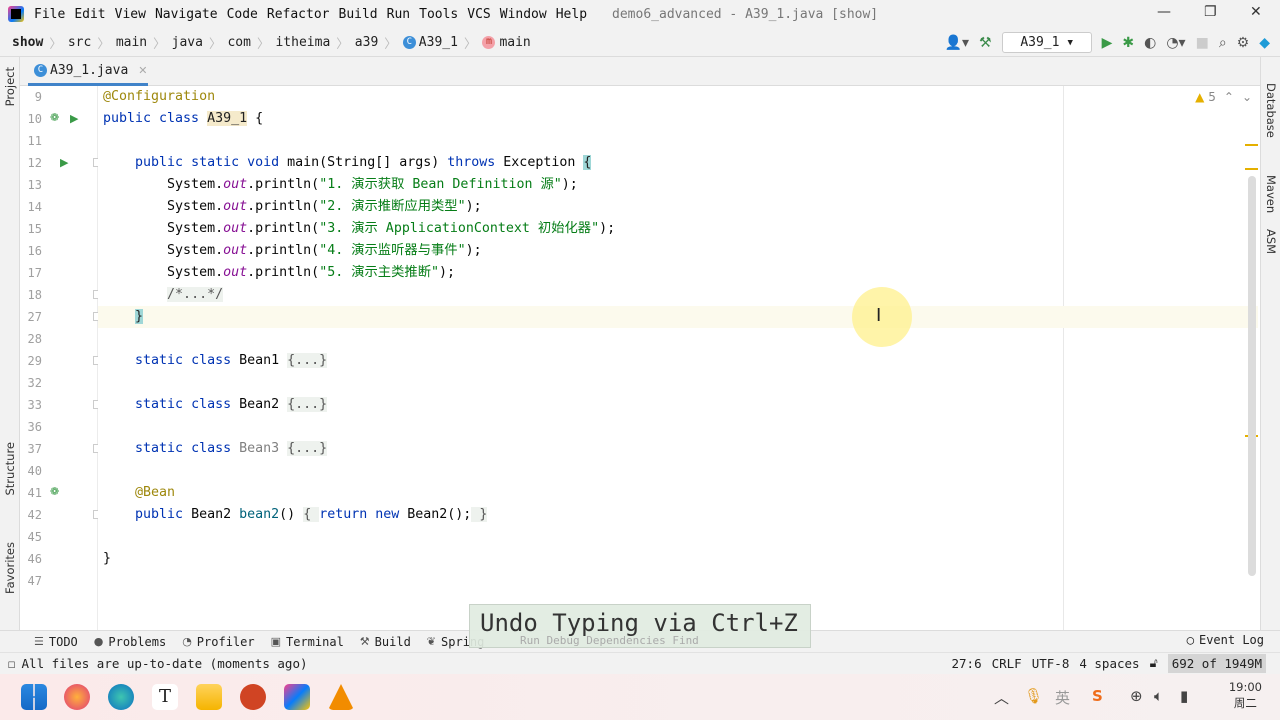  I want to click on database-tool-button: Database, so click(1271, 110).